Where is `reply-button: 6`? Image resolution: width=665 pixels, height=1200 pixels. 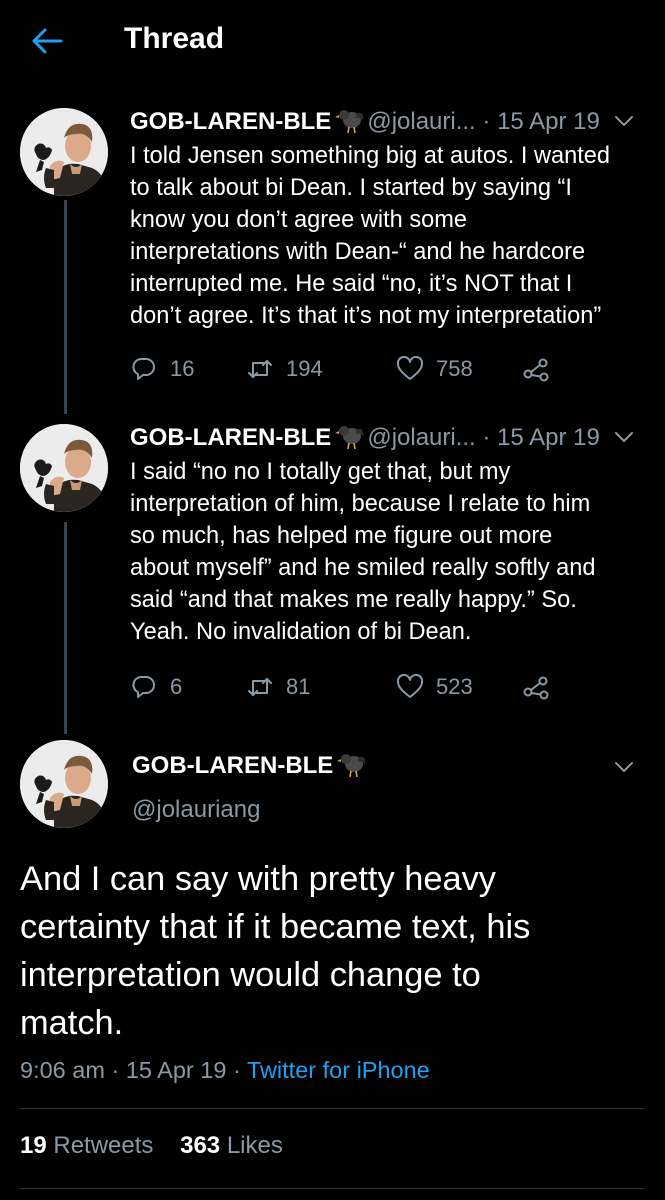
reply-button: 6 is located at coordinates (156, 687).